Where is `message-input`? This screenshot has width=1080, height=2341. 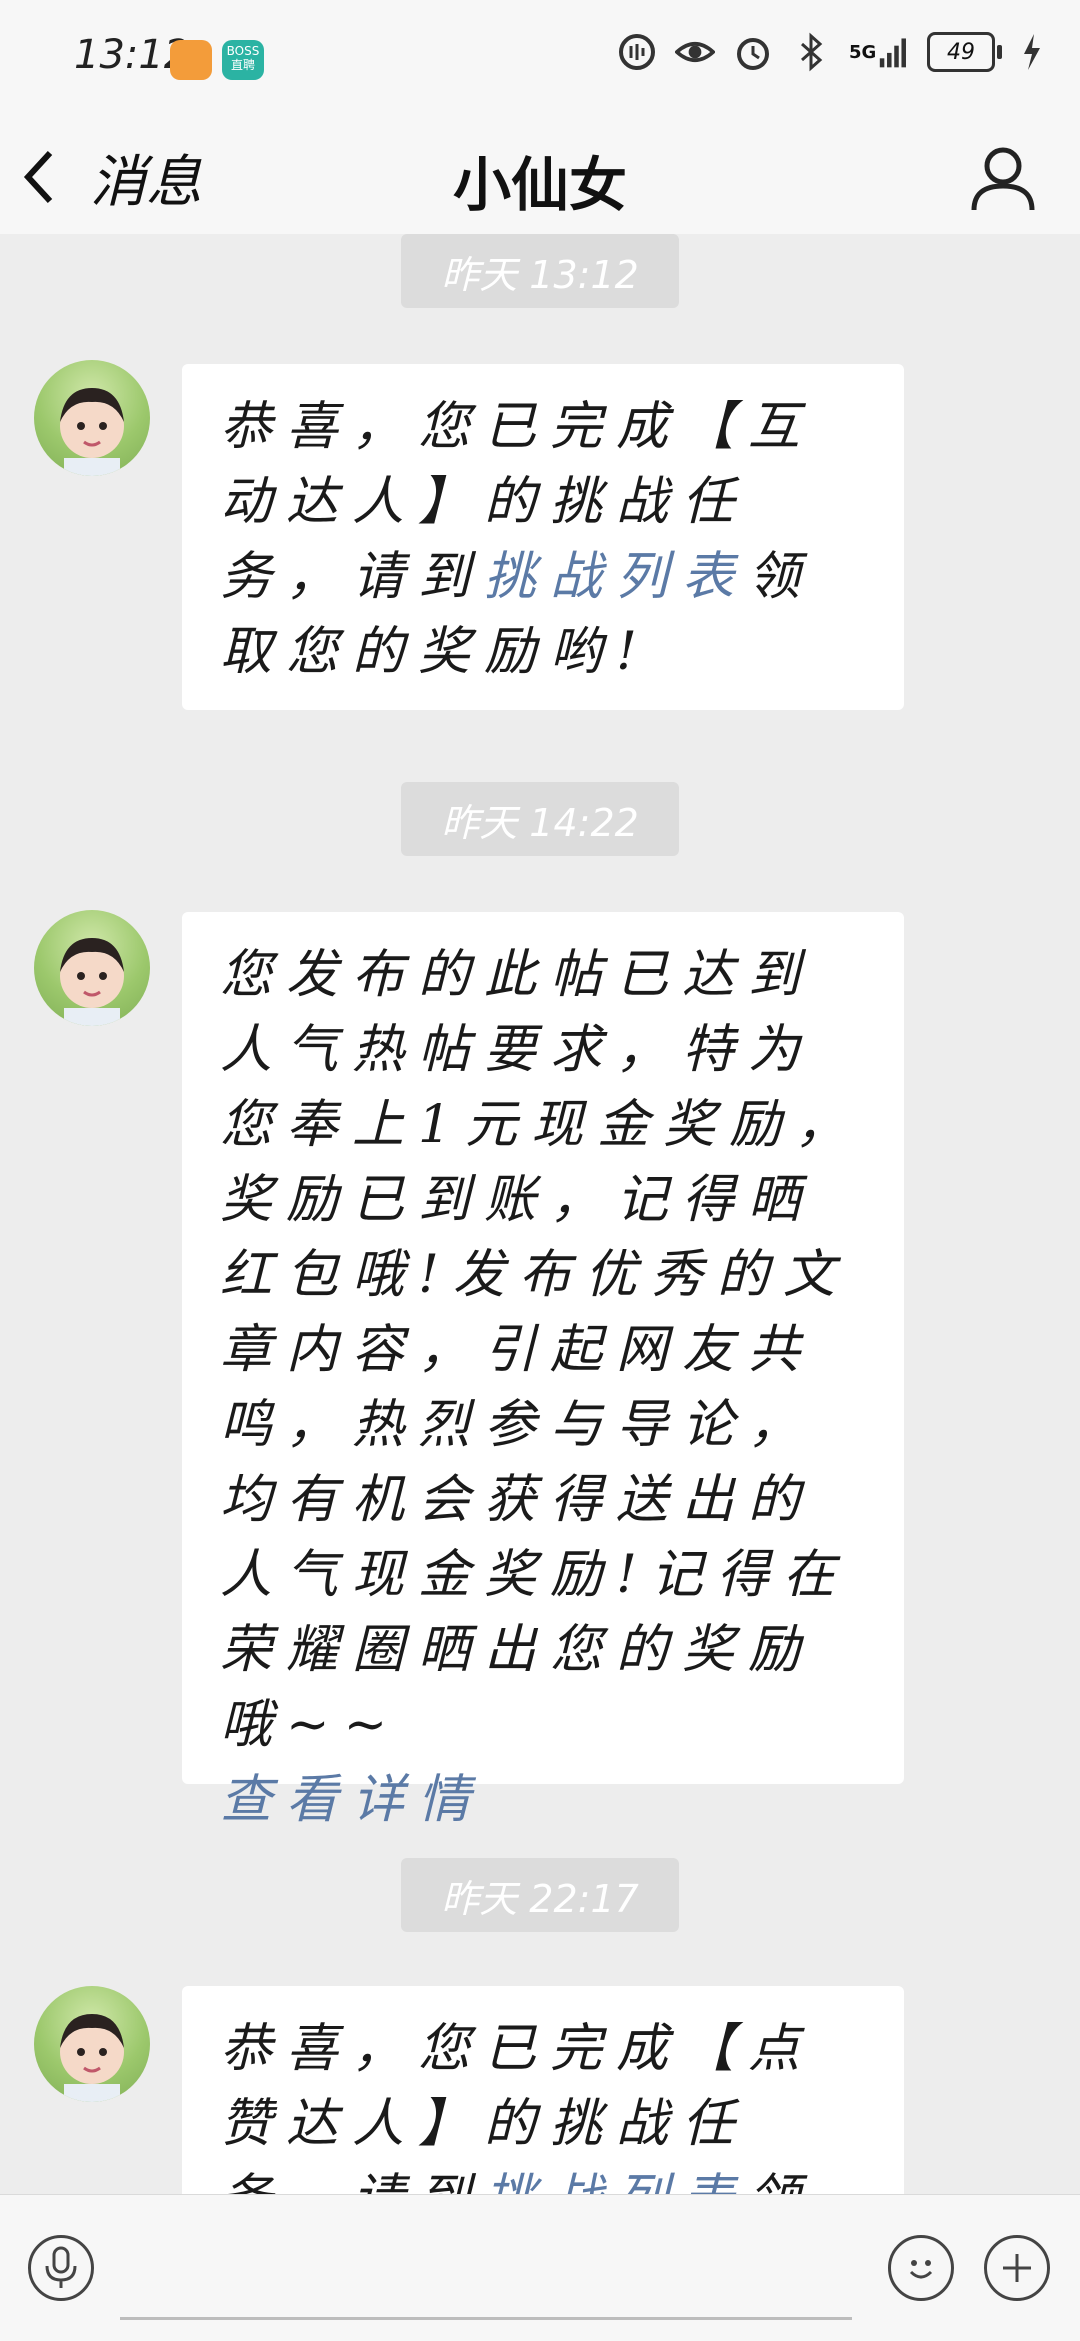 message-input is located at coordinates (486, 2275).